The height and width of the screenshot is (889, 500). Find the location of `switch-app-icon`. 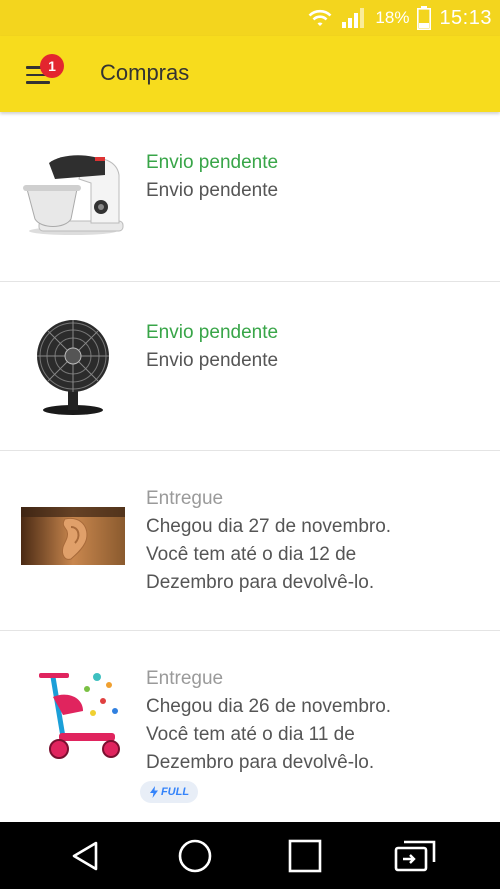

switch-app-icon is located at coordinates (415, 856).